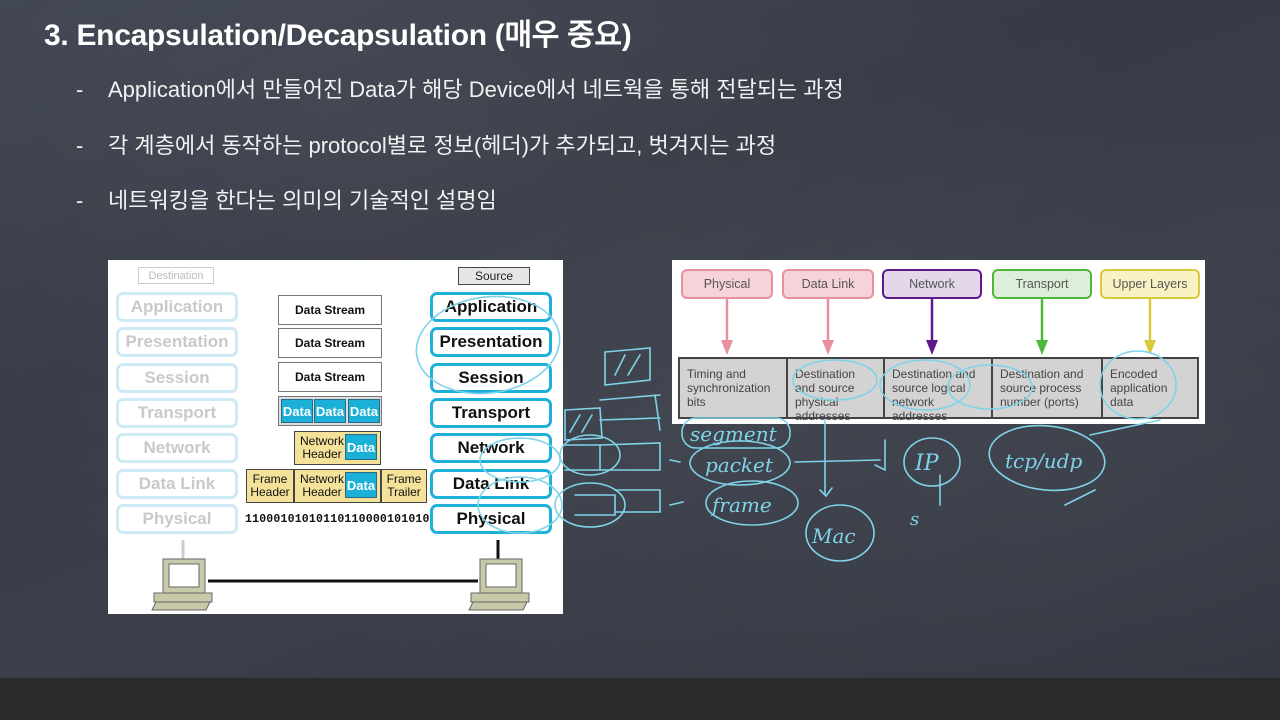 The height and width of the screenshot is (720, 1280). Describe the element at coordinates (932, 284) in the screenshot. I see `header-label-network: Network` at that location.